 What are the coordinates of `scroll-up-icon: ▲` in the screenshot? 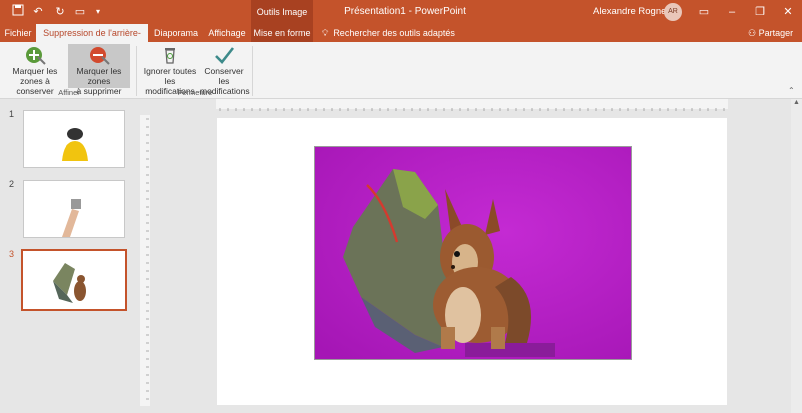 It's located at (796, 102).